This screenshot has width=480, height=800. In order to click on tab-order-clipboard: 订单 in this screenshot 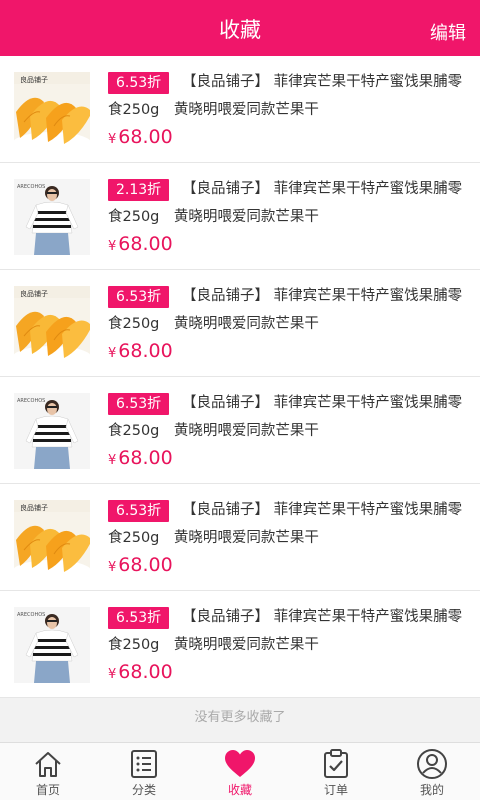, I will do `click(336, 771)`.